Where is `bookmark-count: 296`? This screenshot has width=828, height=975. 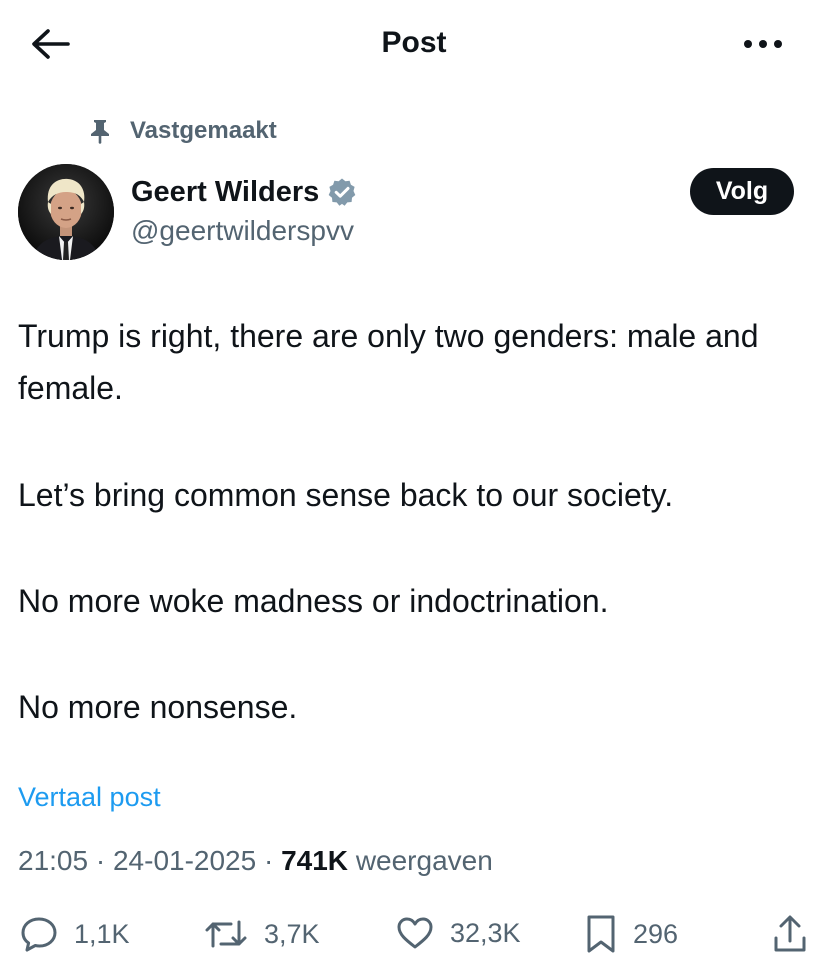
bookmark-count: 296 is located at coordinates (656, 933).